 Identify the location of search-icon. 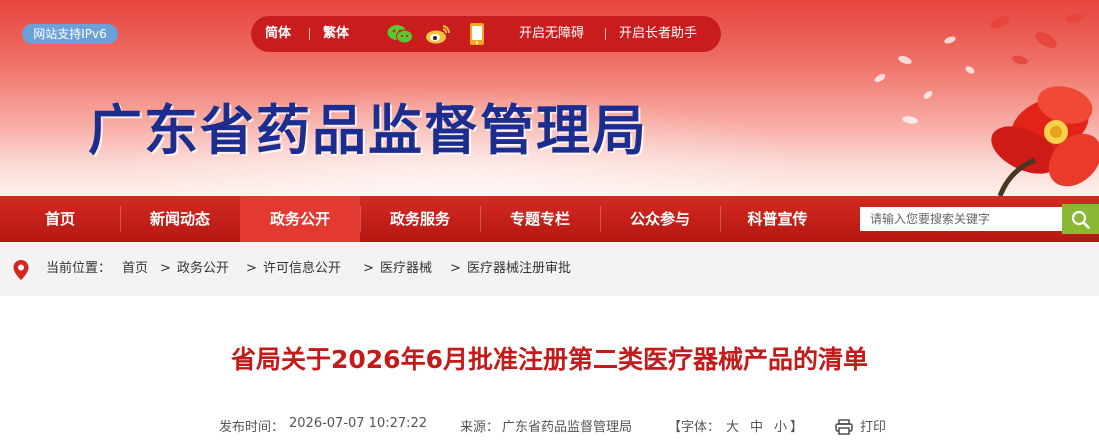
(1080, 219).